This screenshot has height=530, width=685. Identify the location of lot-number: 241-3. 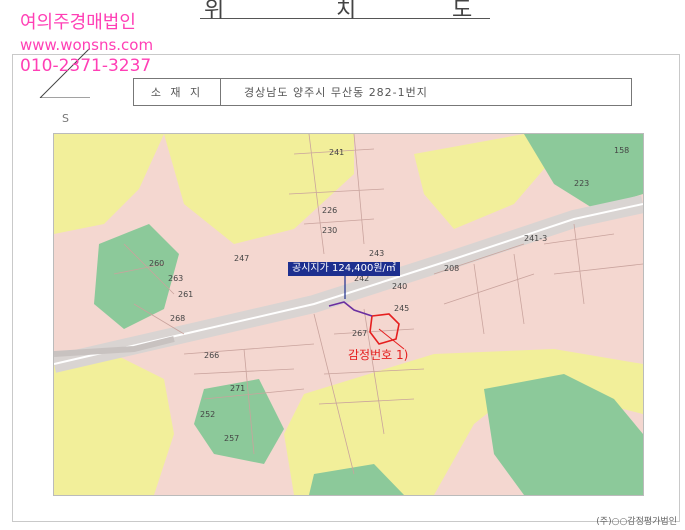
(536, 238).